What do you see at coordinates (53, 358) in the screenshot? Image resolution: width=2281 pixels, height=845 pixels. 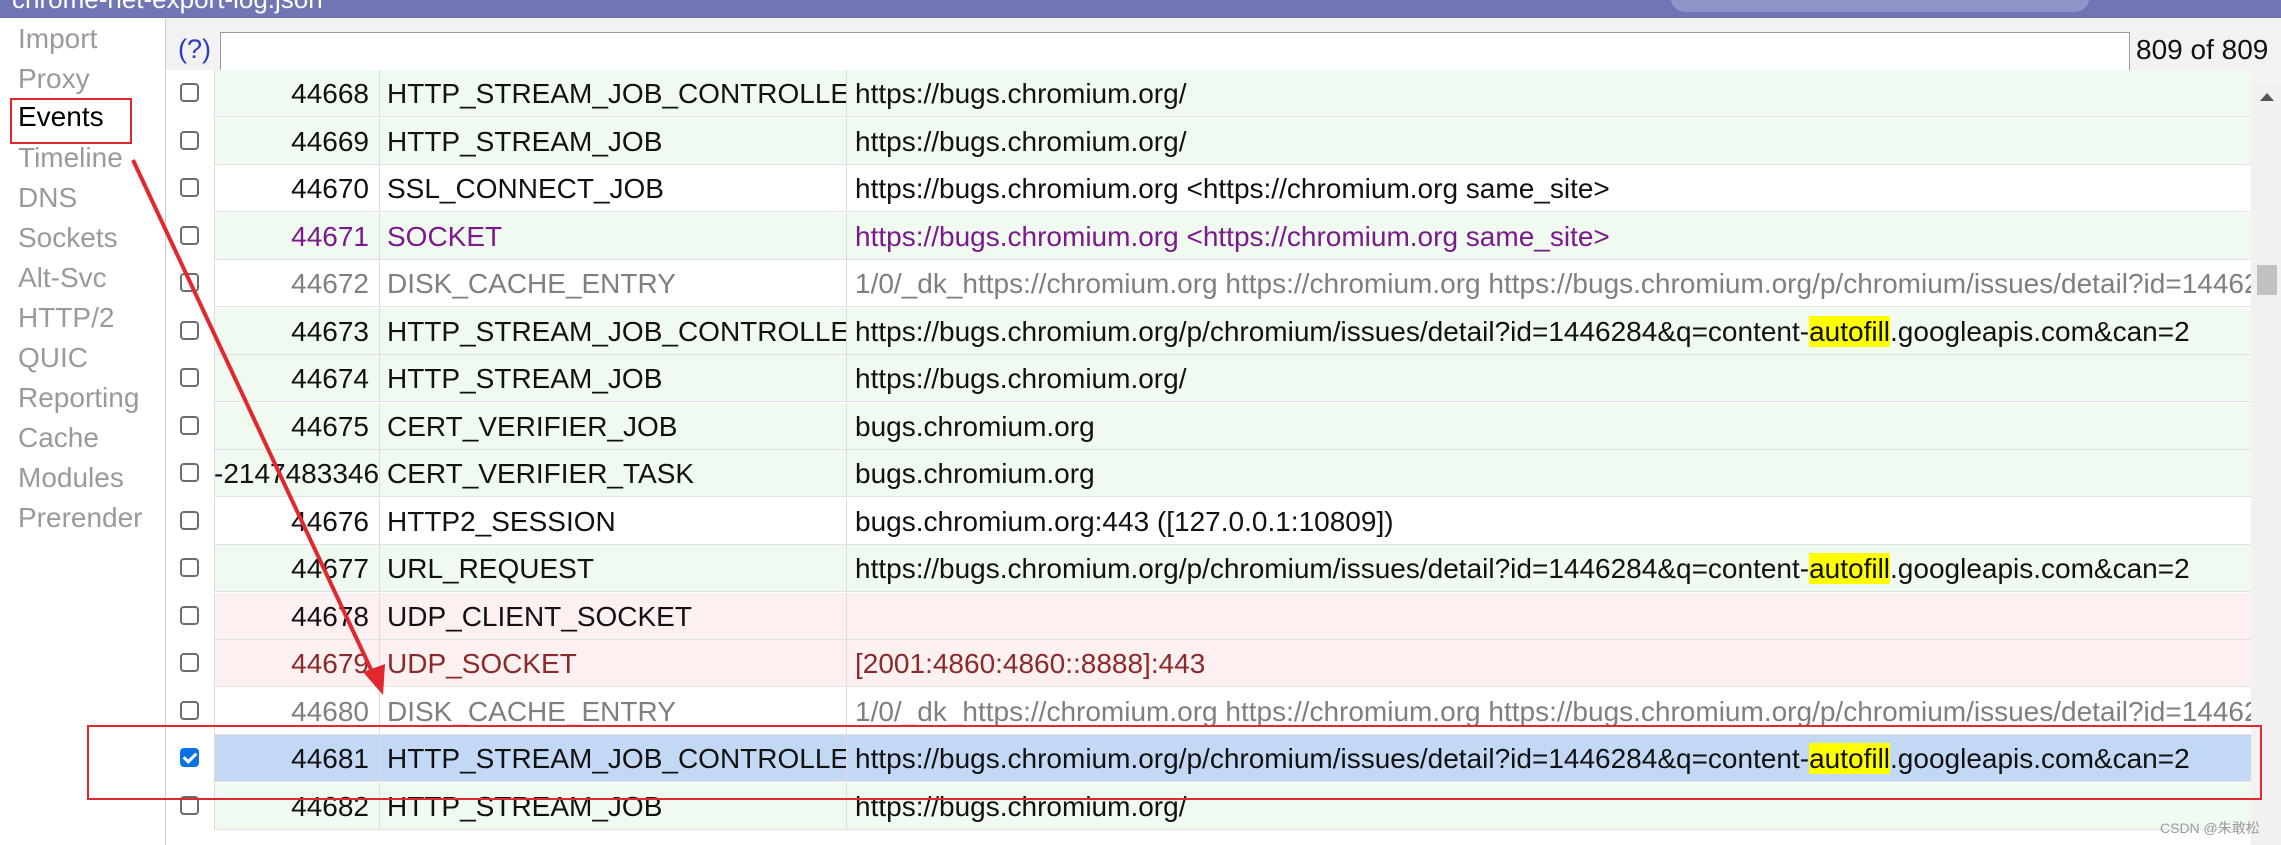 I see `sidebar-item-quic: QUIC` at bounding box center [53, 358].